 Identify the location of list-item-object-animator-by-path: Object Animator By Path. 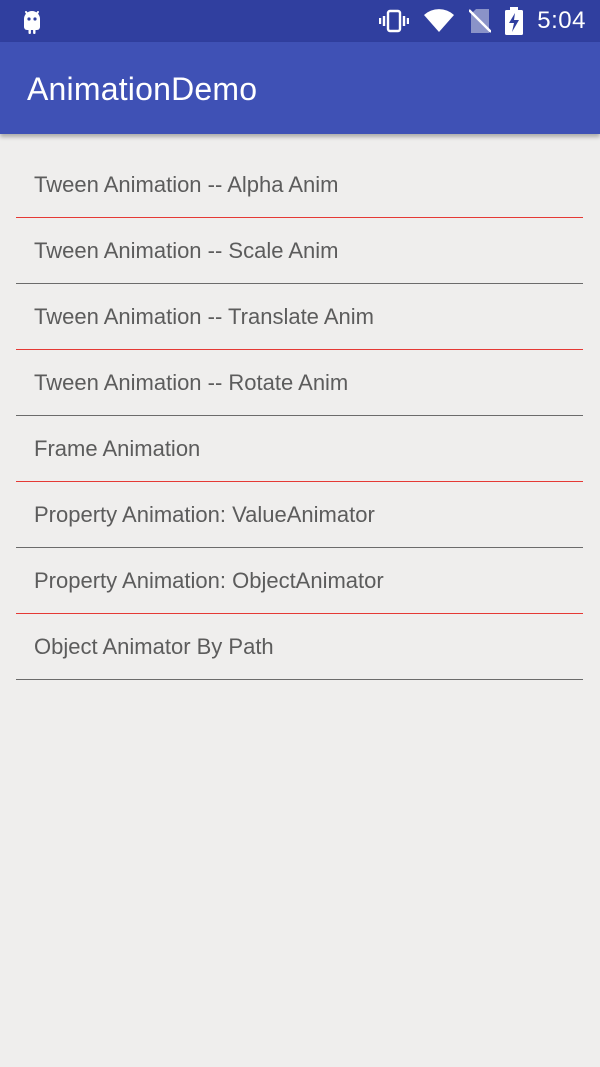
(300, 647).